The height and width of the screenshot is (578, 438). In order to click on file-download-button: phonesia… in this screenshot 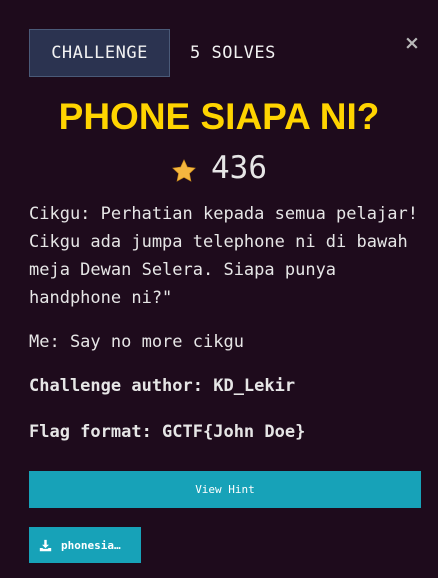, I will do `click(85, 545)`.